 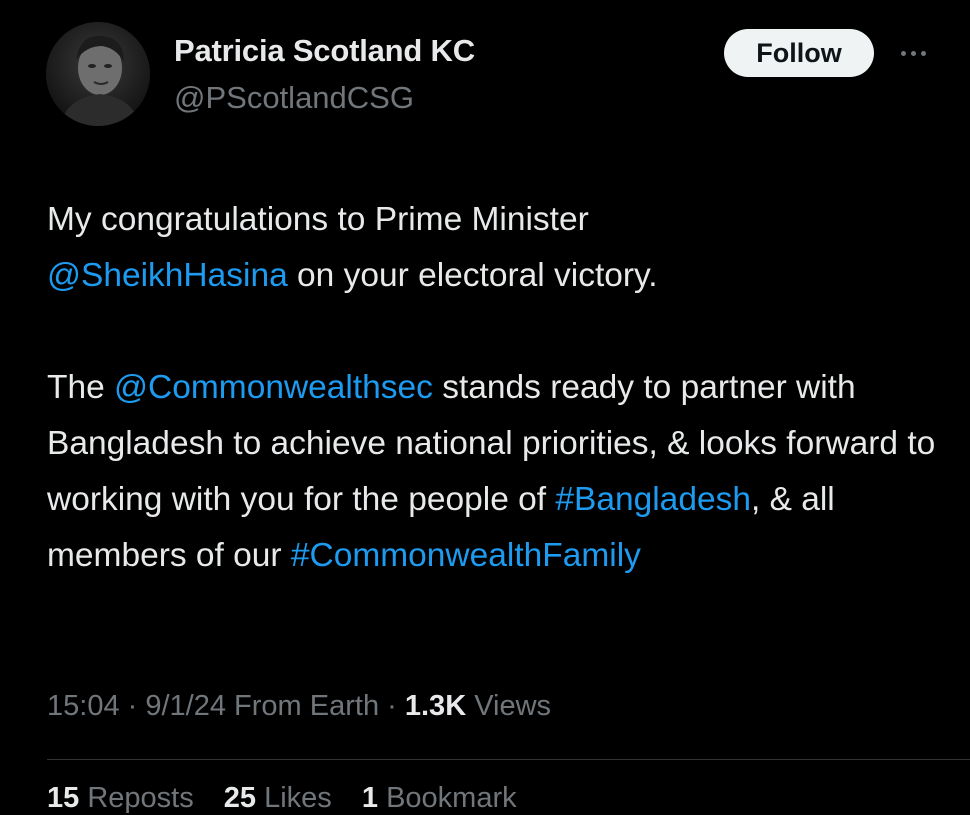 I want to click on mention-sheikhhasina: @SheikhHasina, so click(x=167, y=275).